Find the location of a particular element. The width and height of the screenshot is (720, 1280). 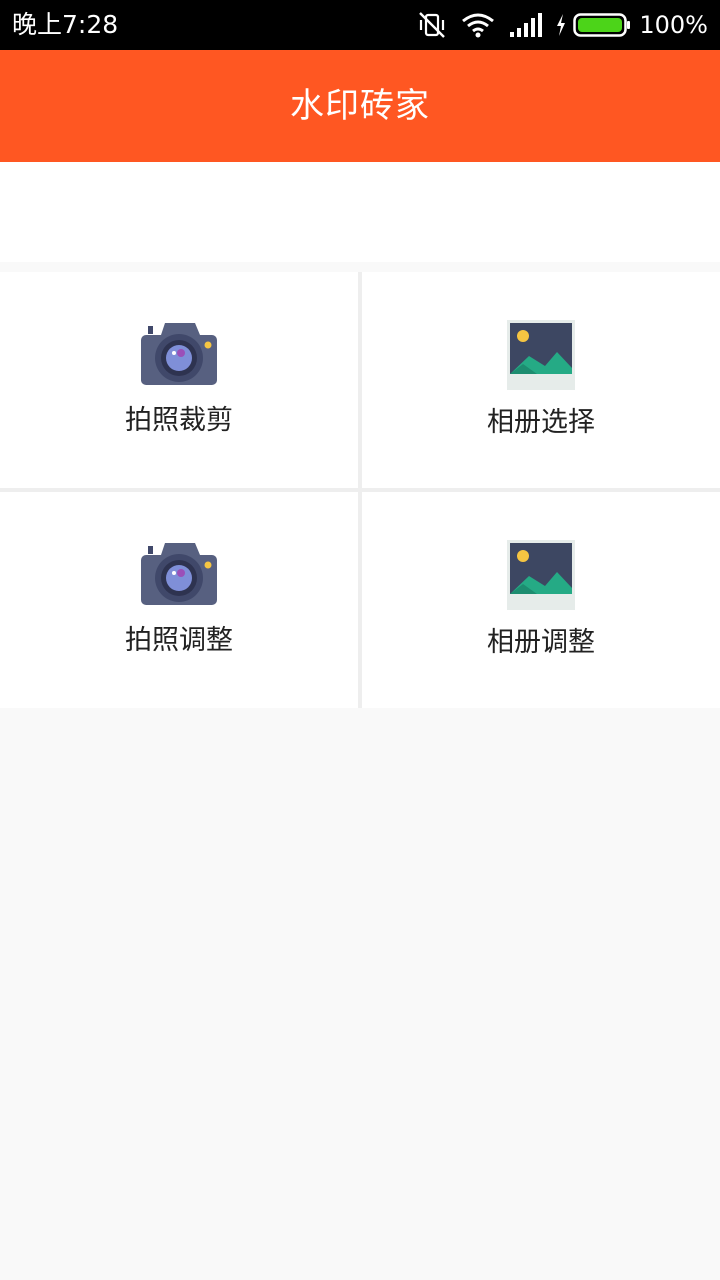

grid-item-label: 相册调整 is located at coordinates (541, 642).